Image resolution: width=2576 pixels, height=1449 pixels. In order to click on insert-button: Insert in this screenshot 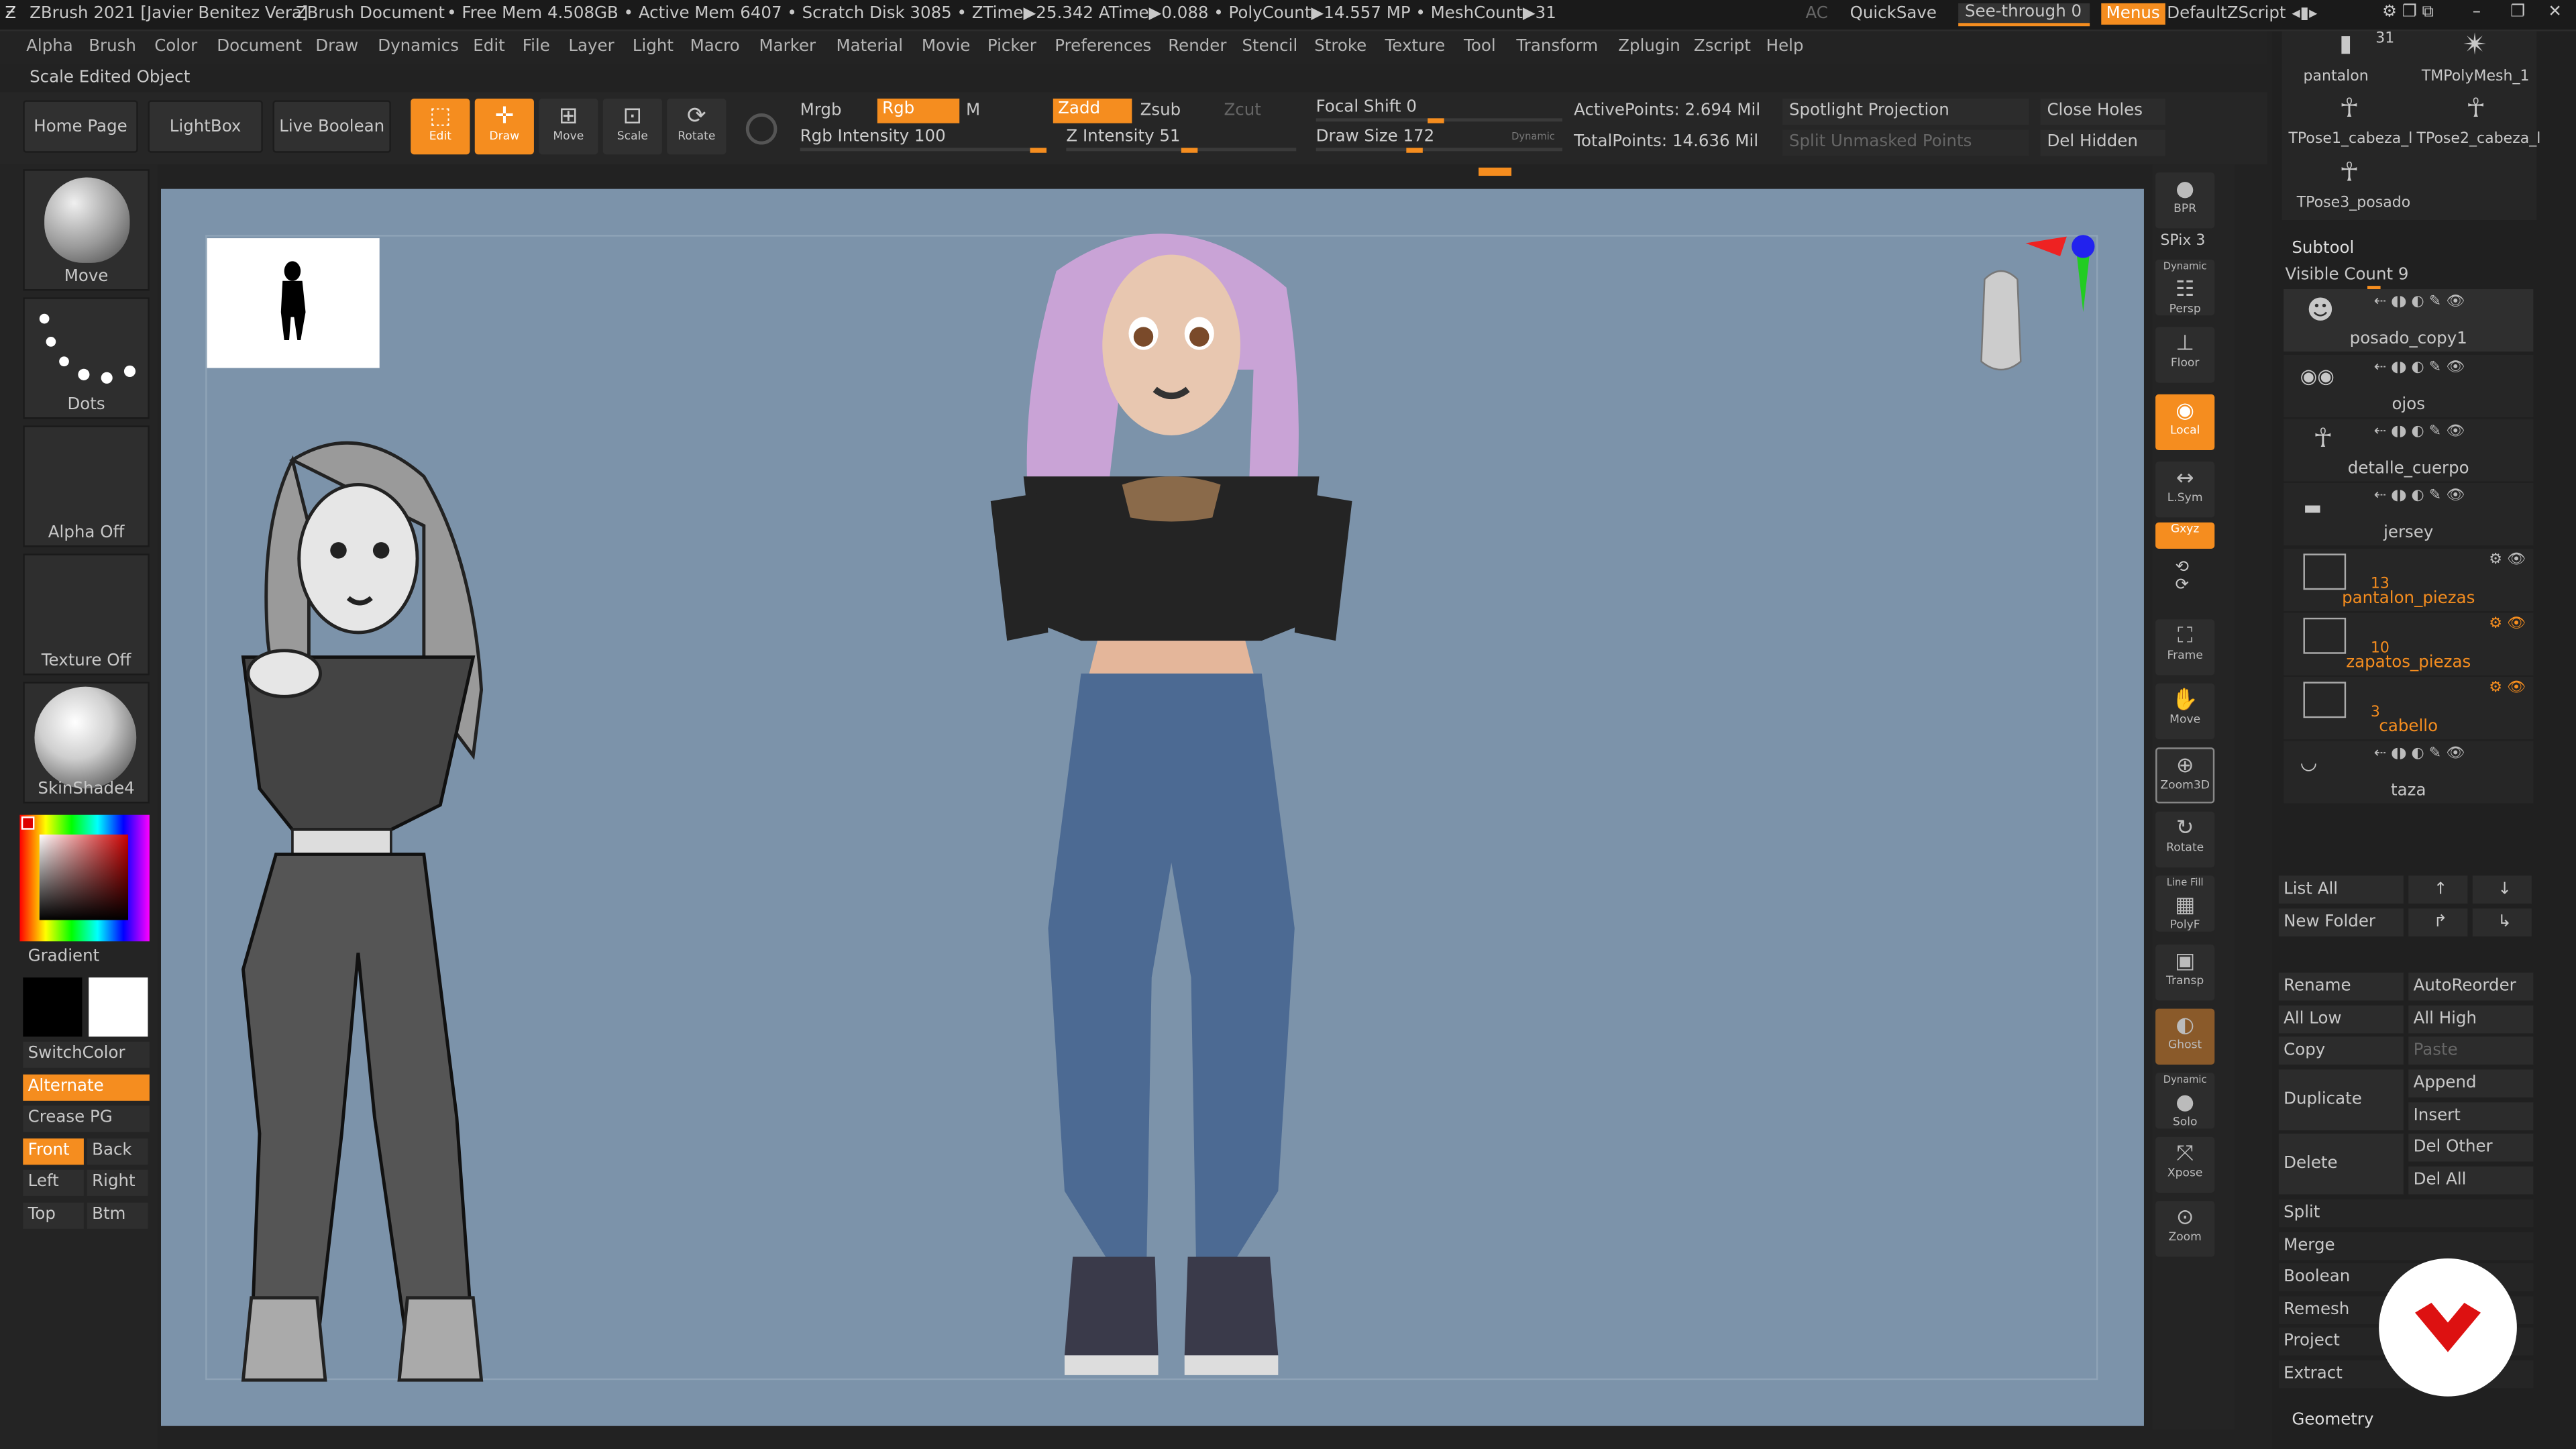, I will do `click(2471, 1116)`.